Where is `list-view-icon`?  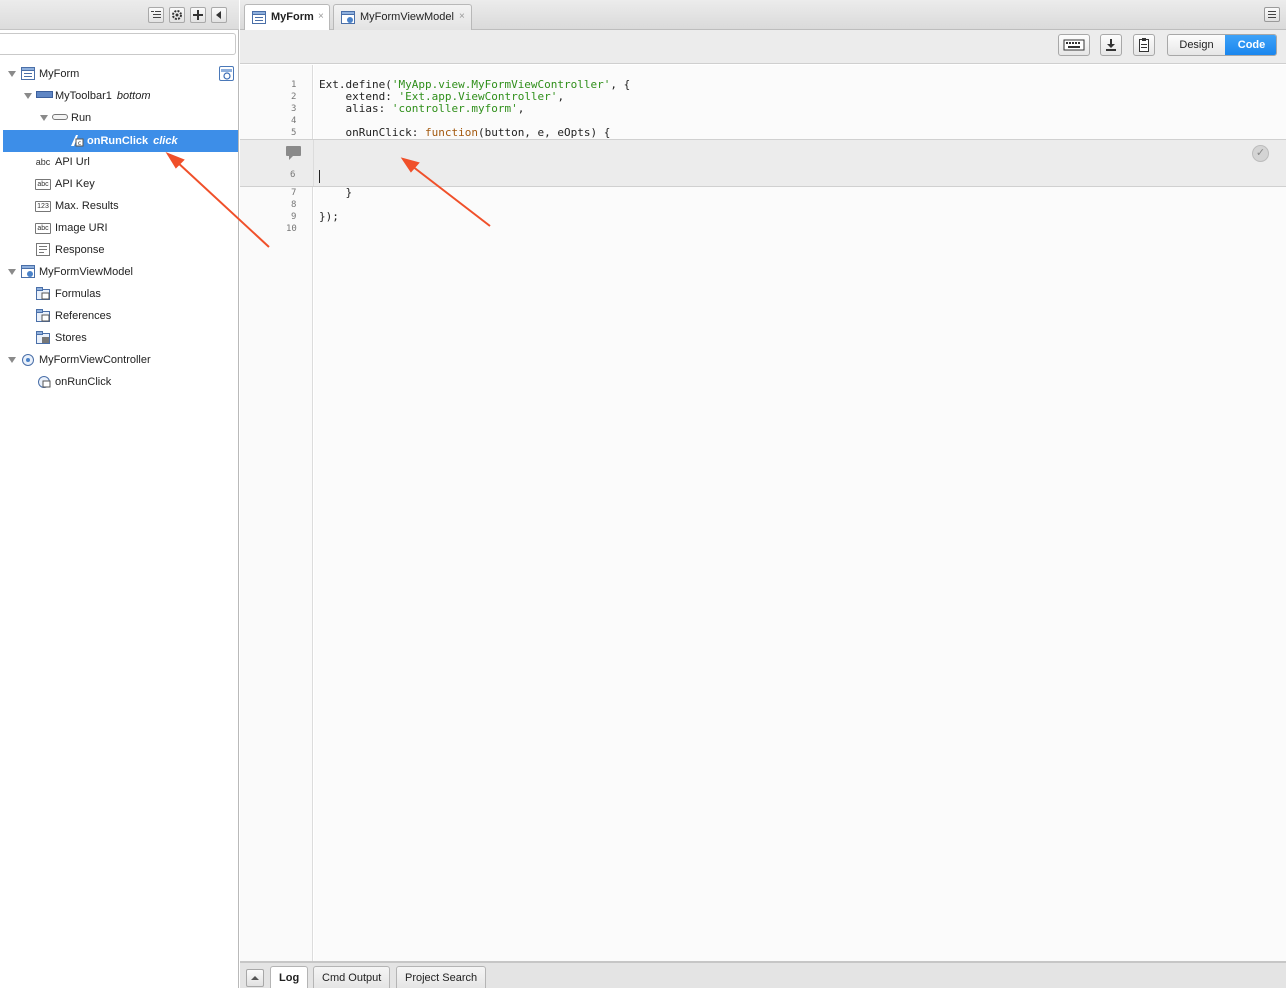
list-view-icon is located at coordinates (156, 15).